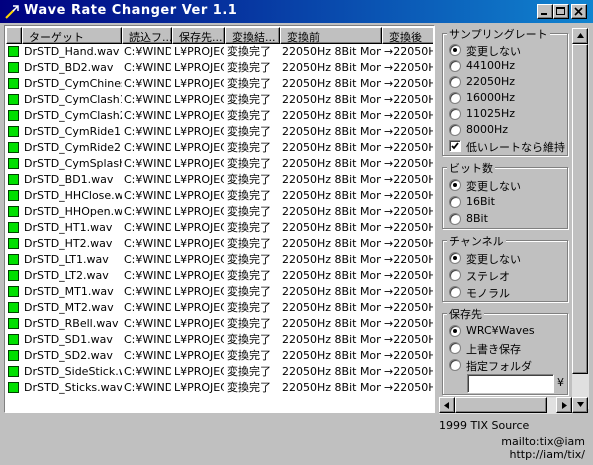 The image size is (593, 465). What do you see at coordinates (69, 179) in the screenshot?
I see `cell-target: DrSTD_BD1.wav` at bounding box center [69, 179].